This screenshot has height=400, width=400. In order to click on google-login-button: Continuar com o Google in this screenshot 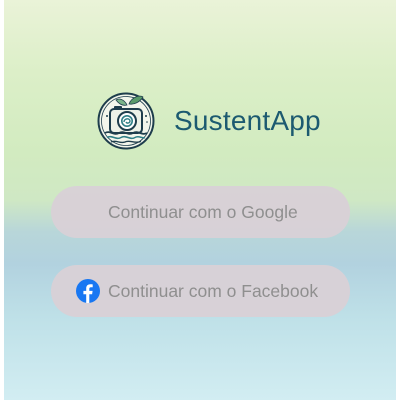, I will do `click(200, 212)`.